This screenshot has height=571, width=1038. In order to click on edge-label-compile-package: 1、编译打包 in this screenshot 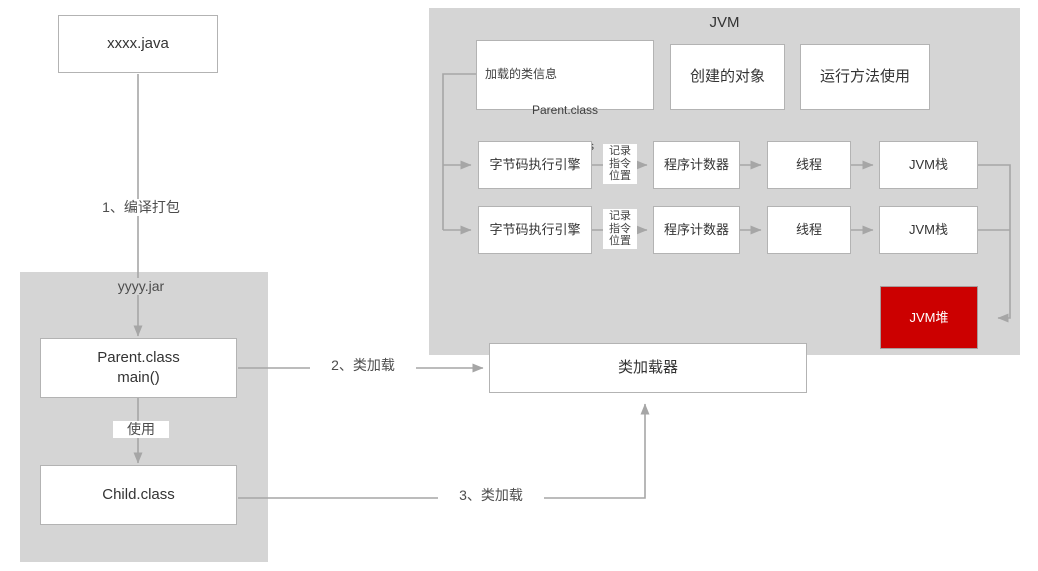, I will do `click(141, 207)`.